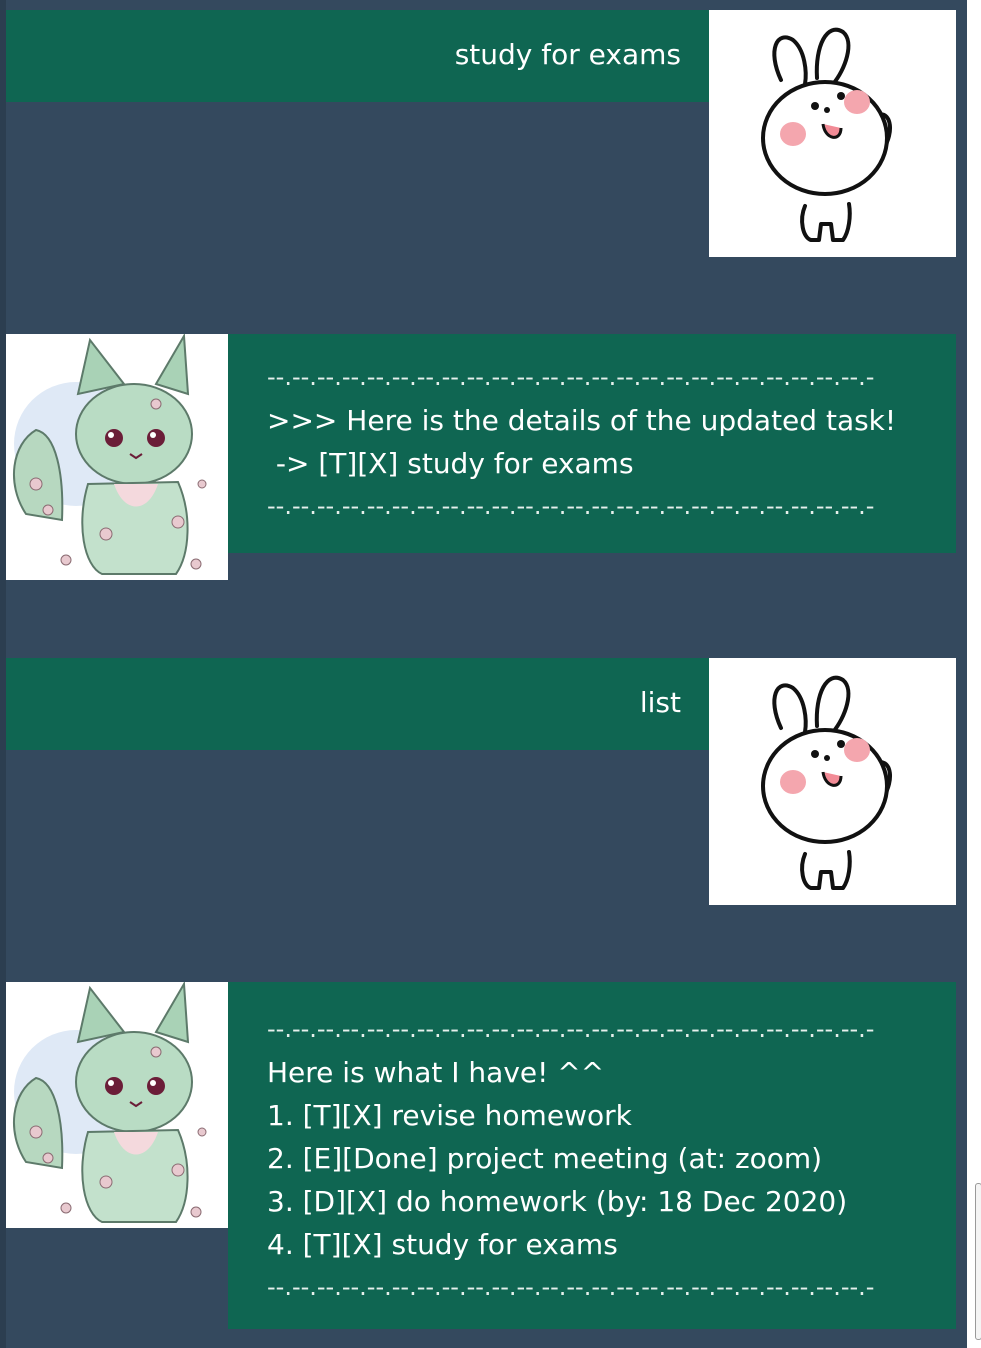  What do you see at coordinates (567, 54) in the screenshot?
I see `user-message-text: study for exams` at bounding box center [567, 54].